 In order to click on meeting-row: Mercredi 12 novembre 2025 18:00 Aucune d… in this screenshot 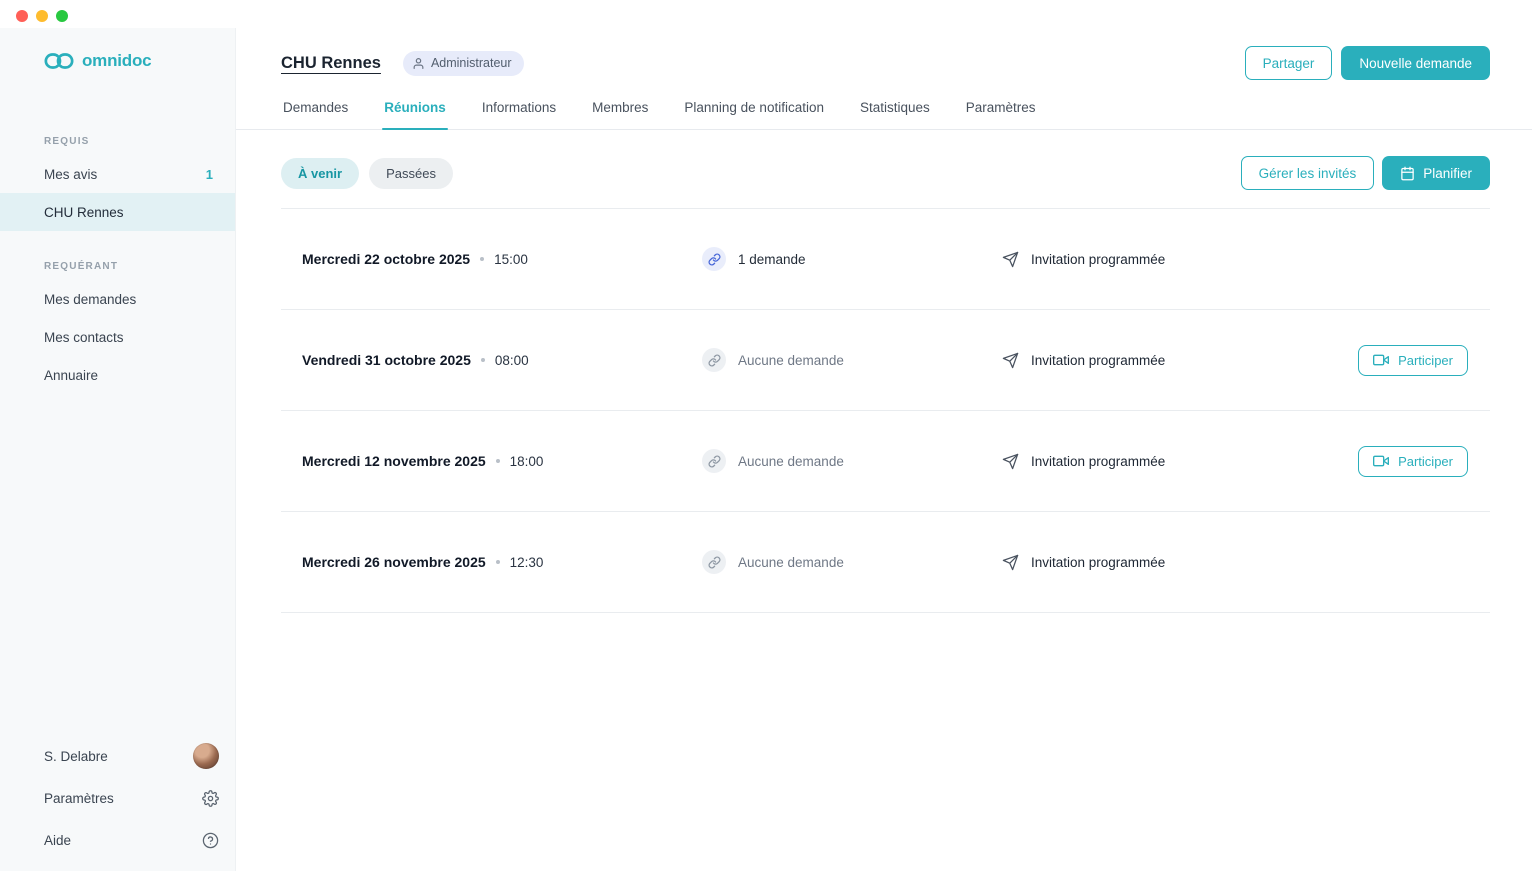, I will do `click(885, 461)`.